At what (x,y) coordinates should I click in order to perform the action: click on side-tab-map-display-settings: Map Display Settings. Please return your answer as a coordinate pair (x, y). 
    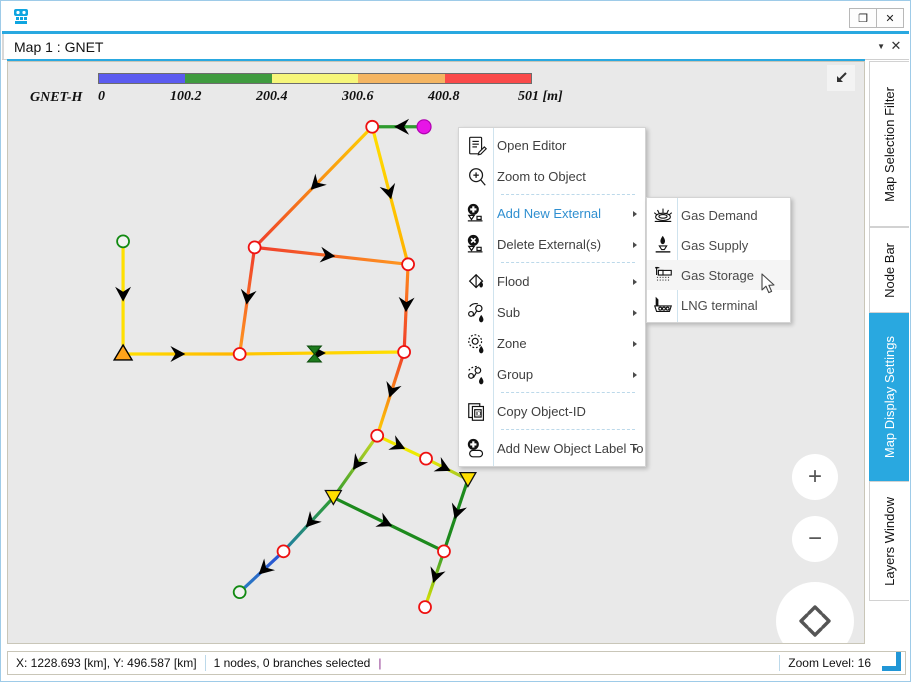
    Looking at the image, I should click on (889, 397).